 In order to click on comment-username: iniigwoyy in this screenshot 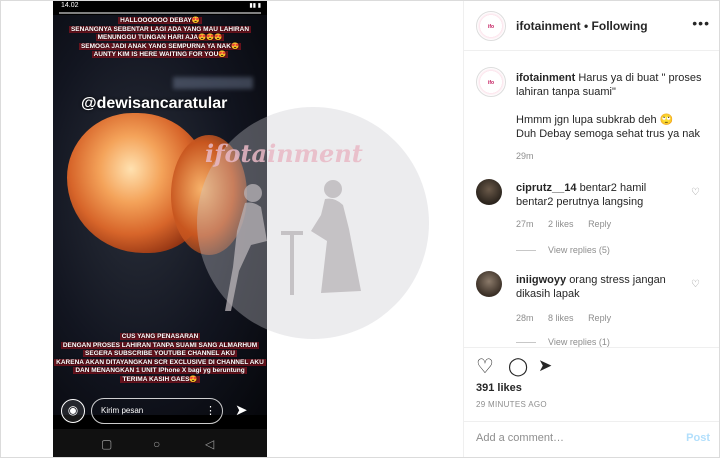, I will do `click(541, 280)`.